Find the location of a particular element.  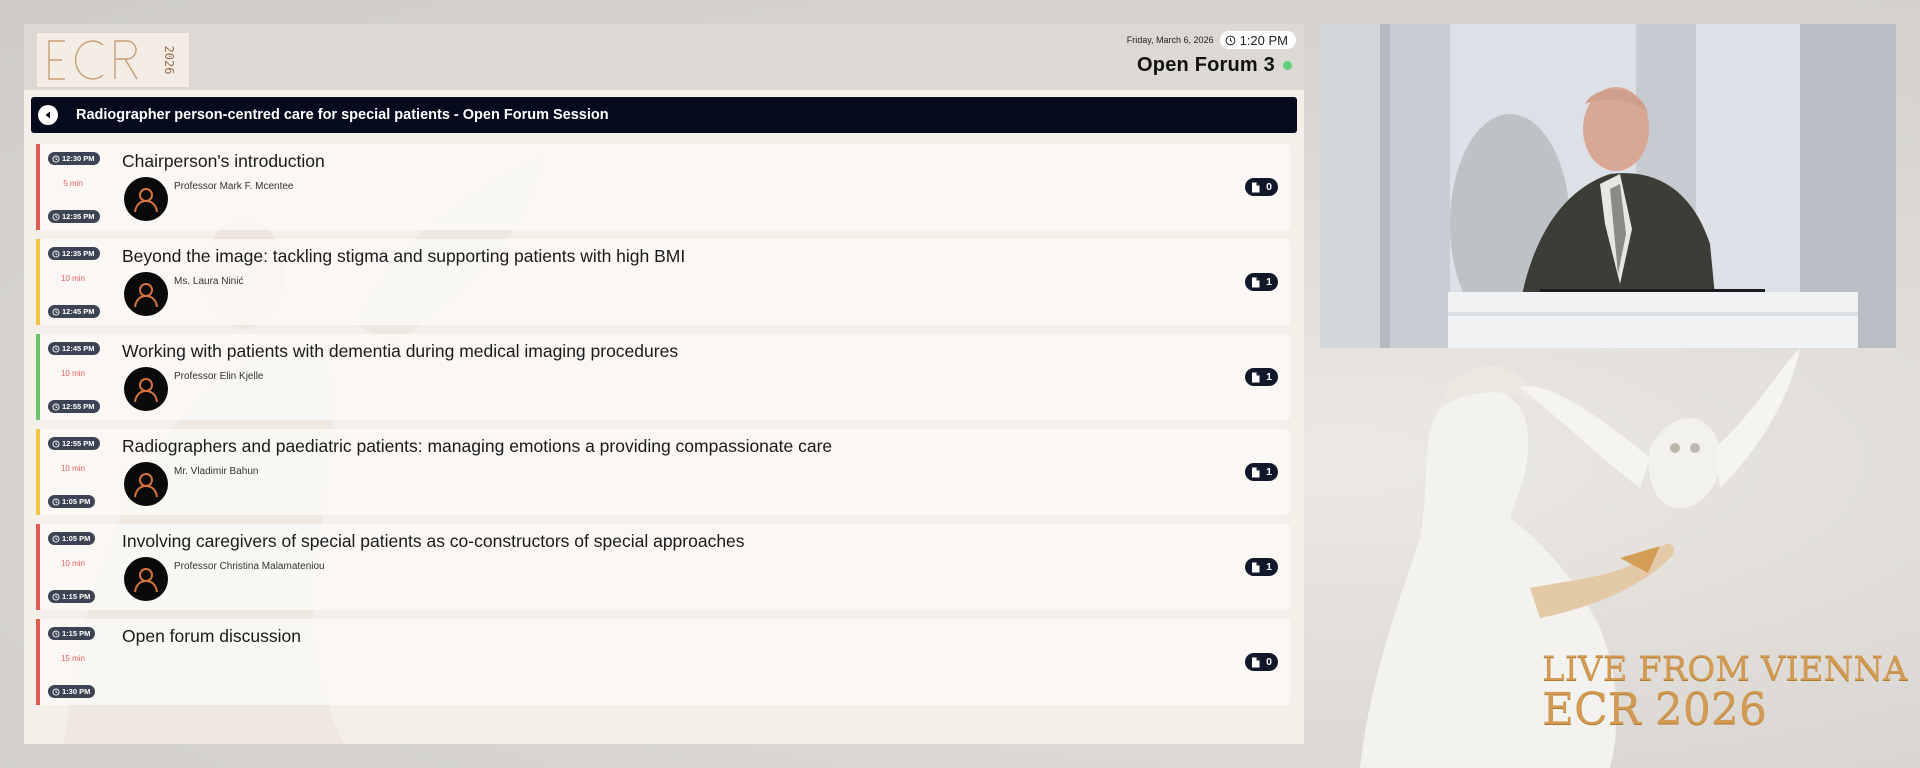

ecr-logo: 2026 is located at coordinates (113, 60).